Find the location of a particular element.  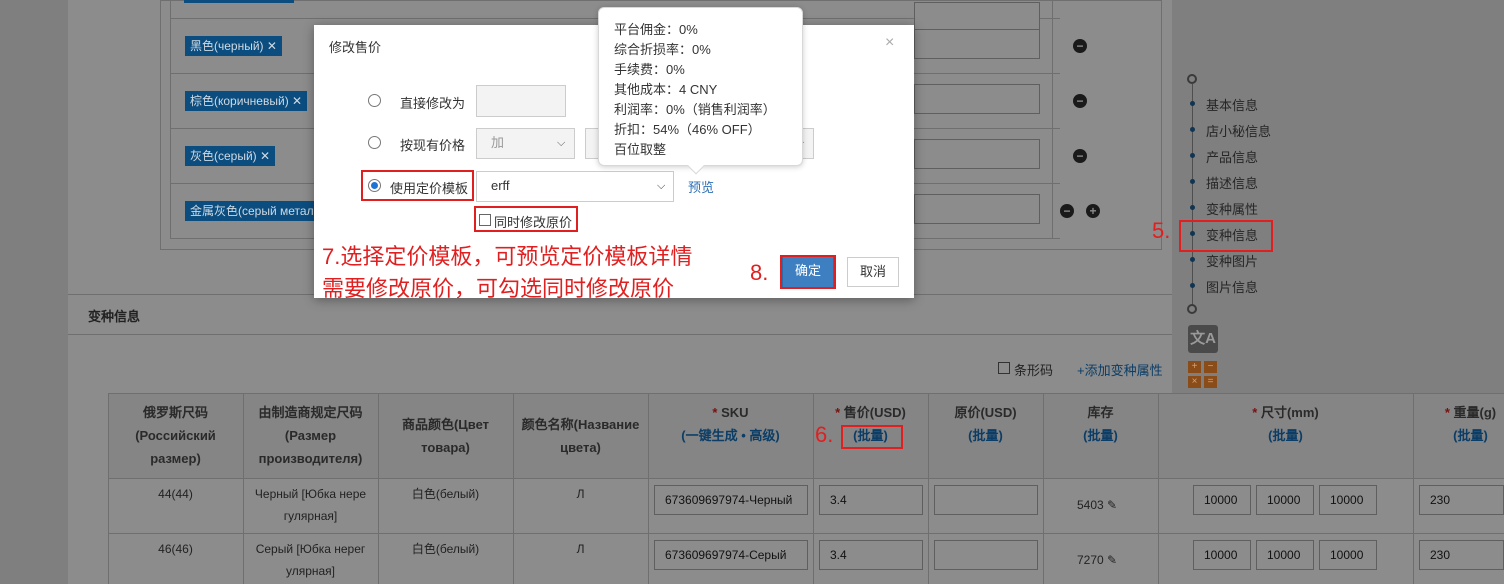

direct-price-input is located at coordinates (521, 101).